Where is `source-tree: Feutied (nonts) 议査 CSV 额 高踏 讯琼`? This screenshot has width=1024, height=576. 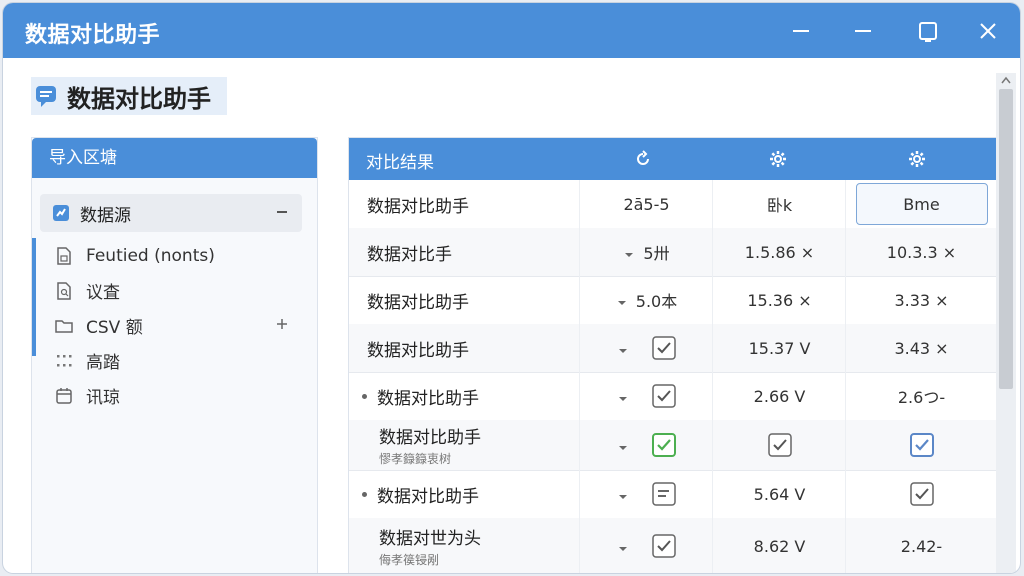 source-tree: Feutied (nonts) 议査 CSV 额 高踏 讯琼 is located at coordinates (174, 325).